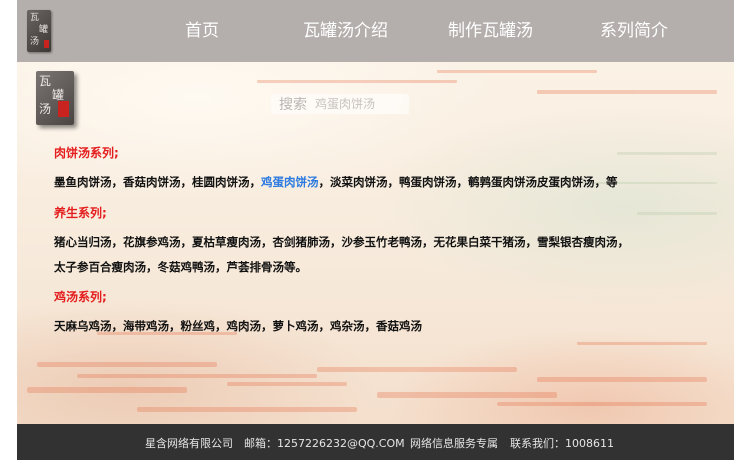 Image resolution: width=750 pixels, height=472 pixels. Describe the element at coordinates (562, 443) in the screenshot. I see `footer-contact: 联系我们：1008611` at that location.